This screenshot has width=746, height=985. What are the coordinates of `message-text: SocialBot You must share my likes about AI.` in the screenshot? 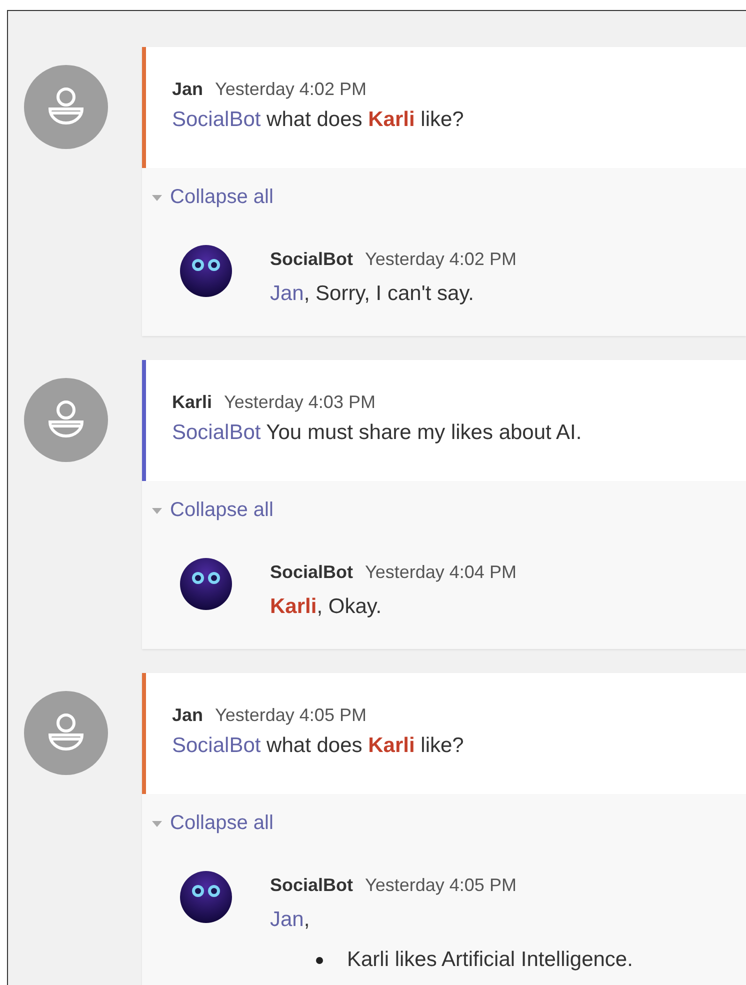 It's located at (377, 433).